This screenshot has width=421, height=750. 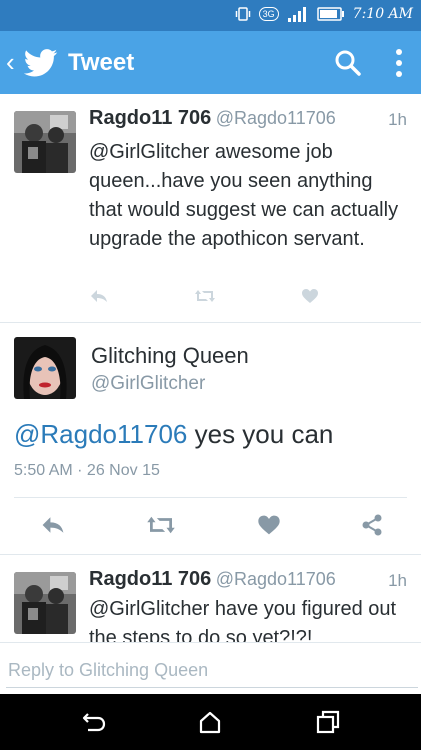 I want to click on mention-link: @Ragdo11706, so click(x=100, y=434).